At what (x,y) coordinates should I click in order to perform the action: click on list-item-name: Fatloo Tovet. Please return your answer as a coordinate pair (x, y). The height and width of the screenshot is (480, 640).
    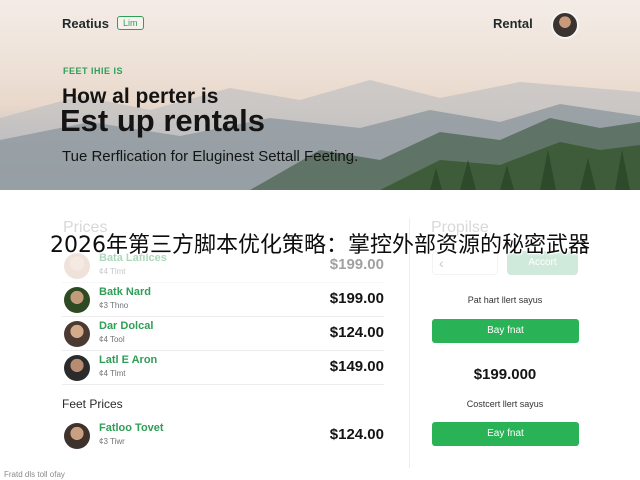
    Looking at the image, I should click on (131, 428).